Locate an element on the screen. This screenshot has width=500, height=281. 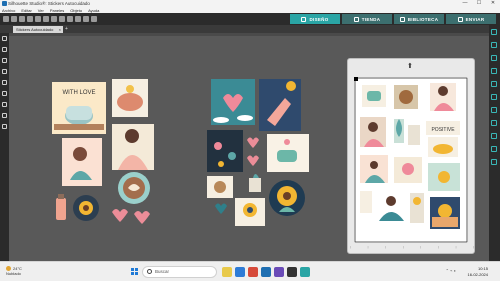
feed-direction-icon: ⬆ is located at coordinates (410, 66).